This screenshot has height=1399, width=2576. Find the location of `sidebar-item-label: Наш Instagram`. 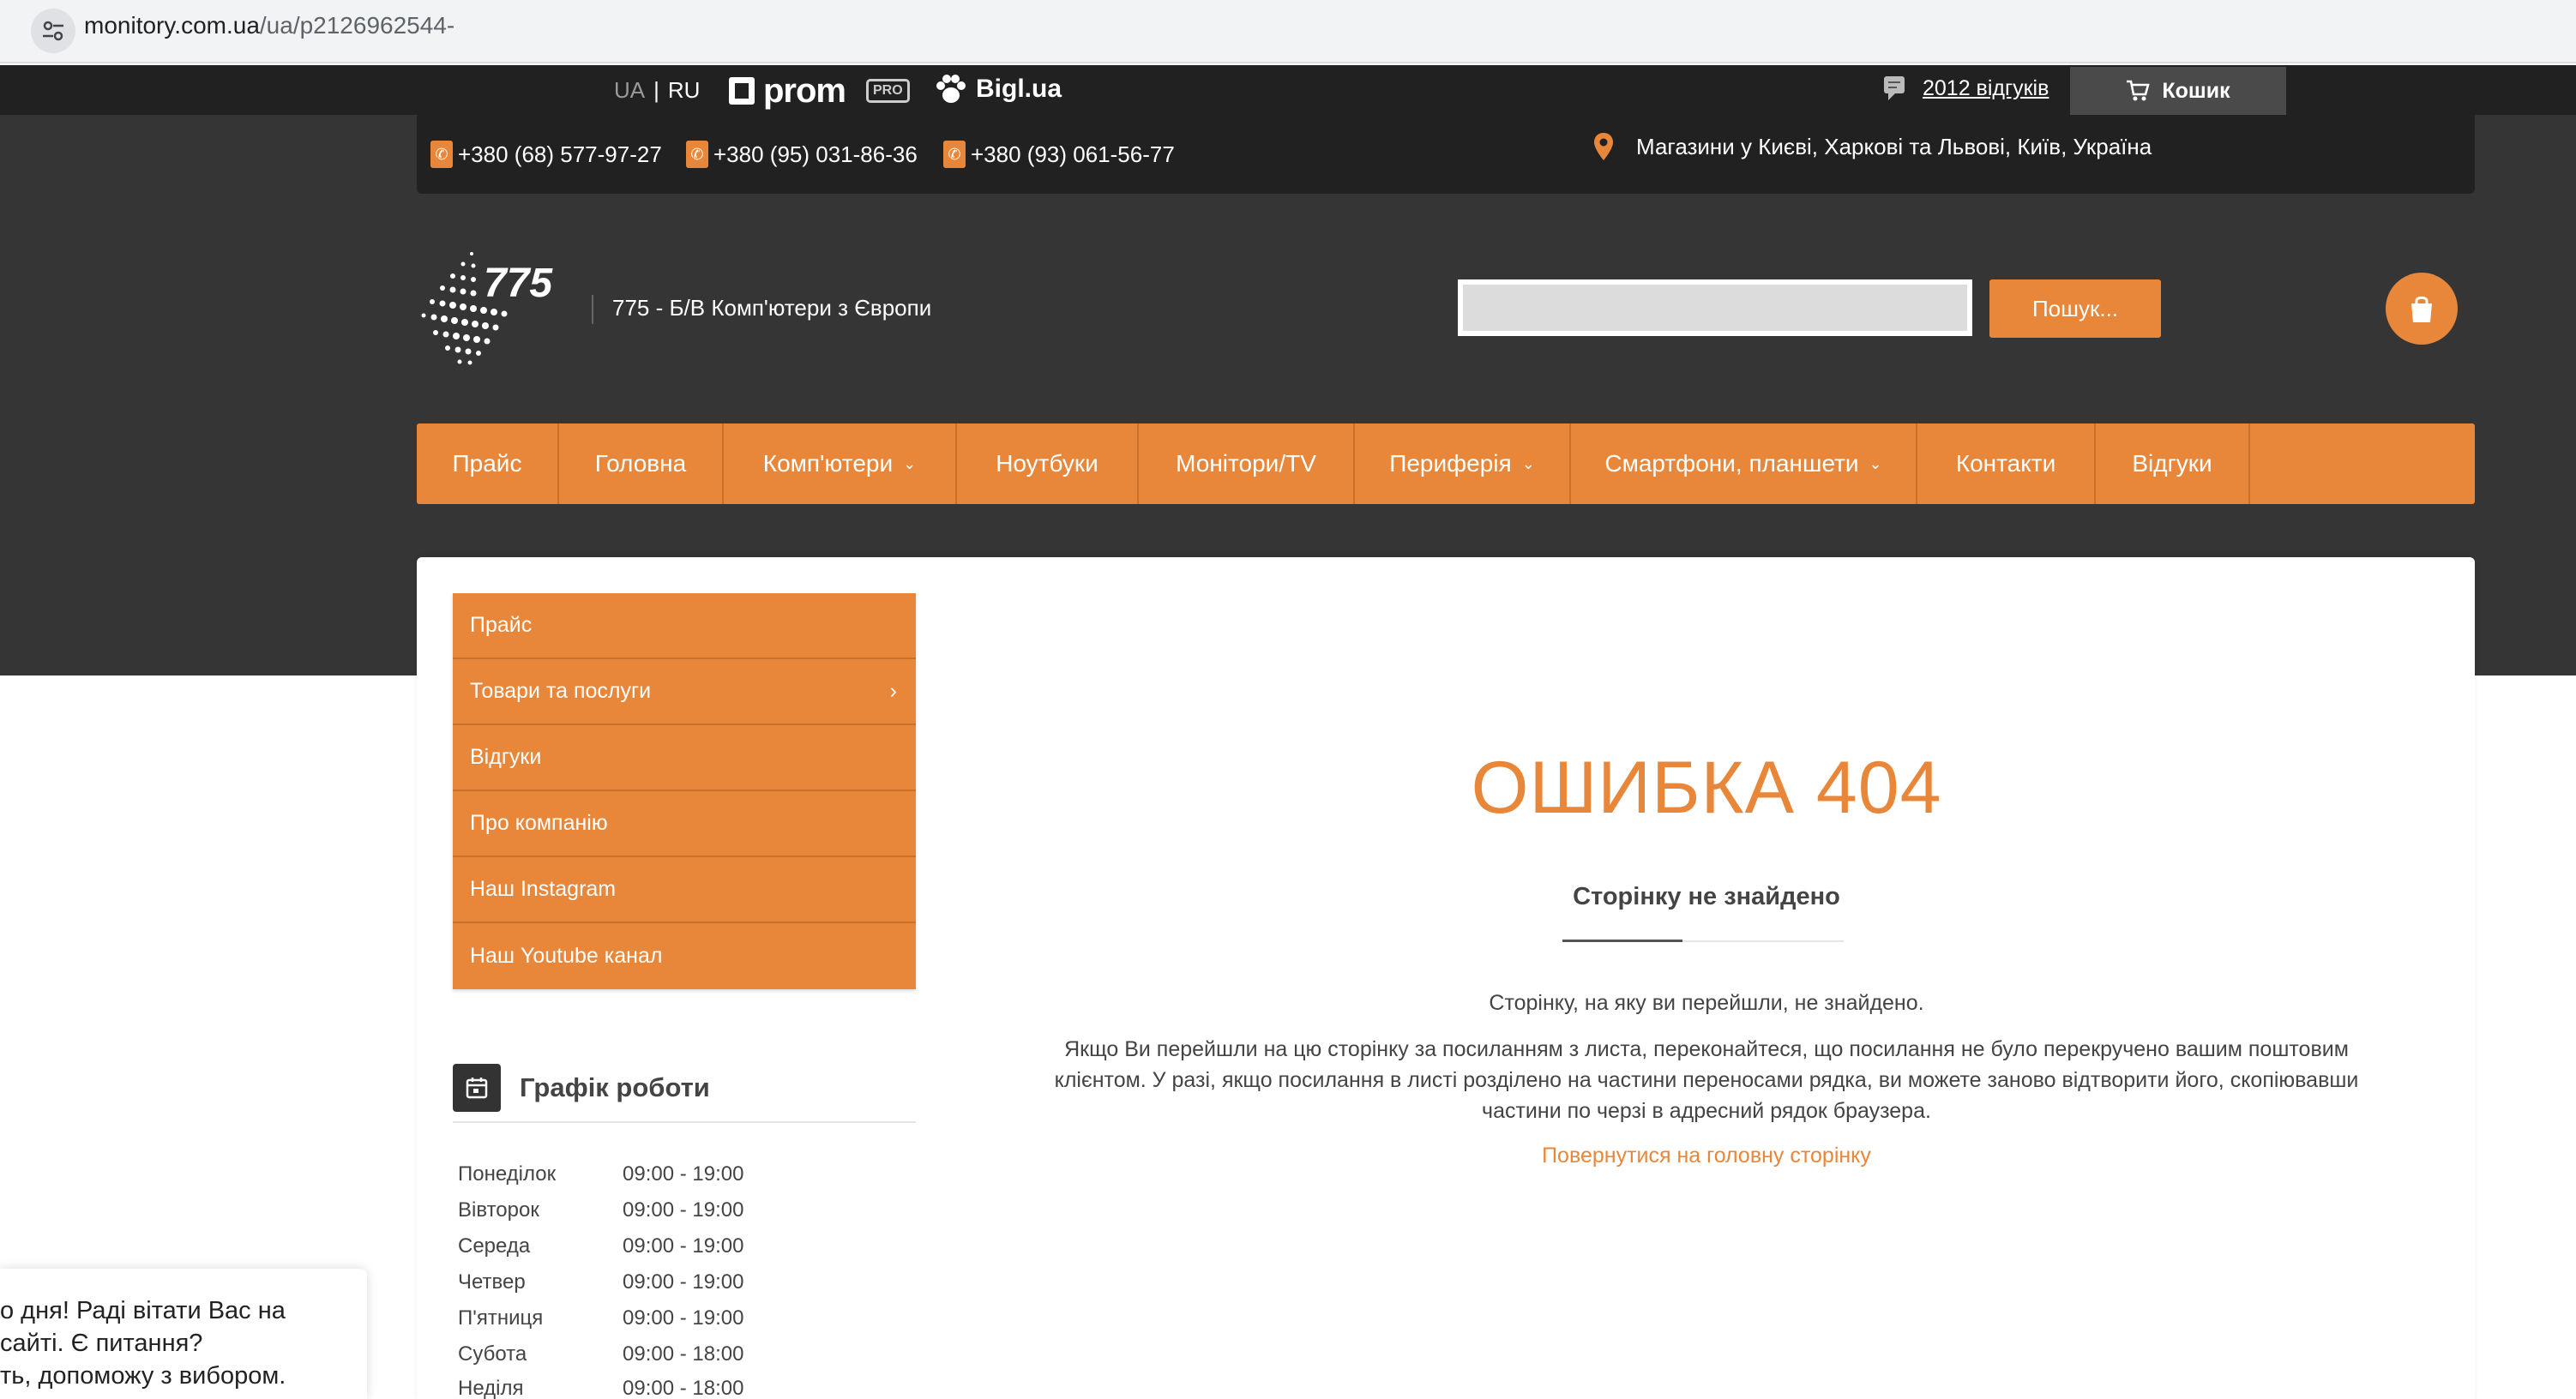

sidebar-item-label: Наш Instagram is located at coordinates (543, 889).